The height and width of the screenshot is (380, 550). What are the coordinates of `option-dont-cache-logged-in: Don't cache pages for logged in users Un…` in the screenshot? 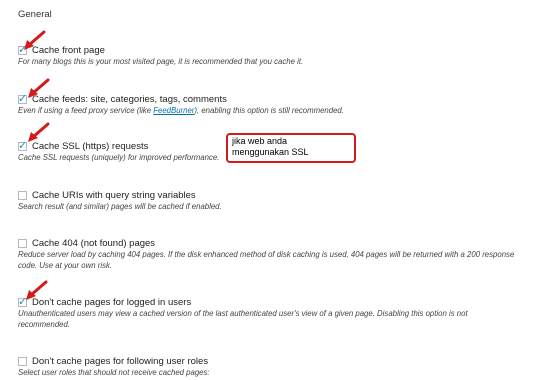 It's located at (278, 312).